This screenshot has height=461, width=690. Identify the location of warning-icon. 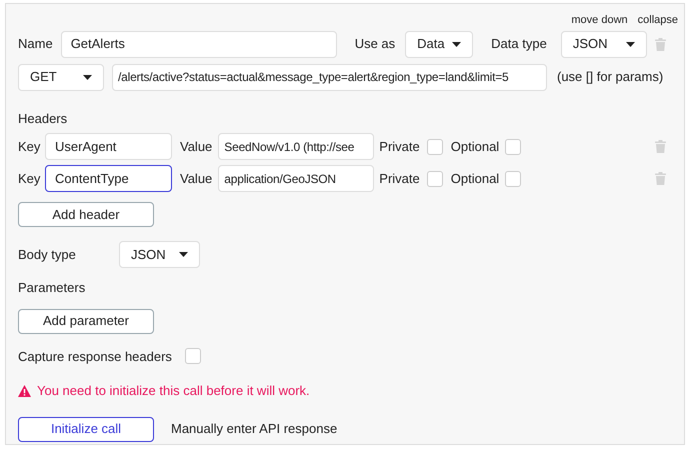
(24, 390).